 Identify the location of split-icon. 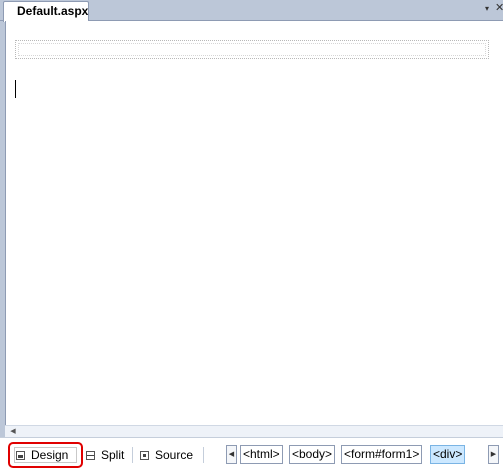
(90, 455).